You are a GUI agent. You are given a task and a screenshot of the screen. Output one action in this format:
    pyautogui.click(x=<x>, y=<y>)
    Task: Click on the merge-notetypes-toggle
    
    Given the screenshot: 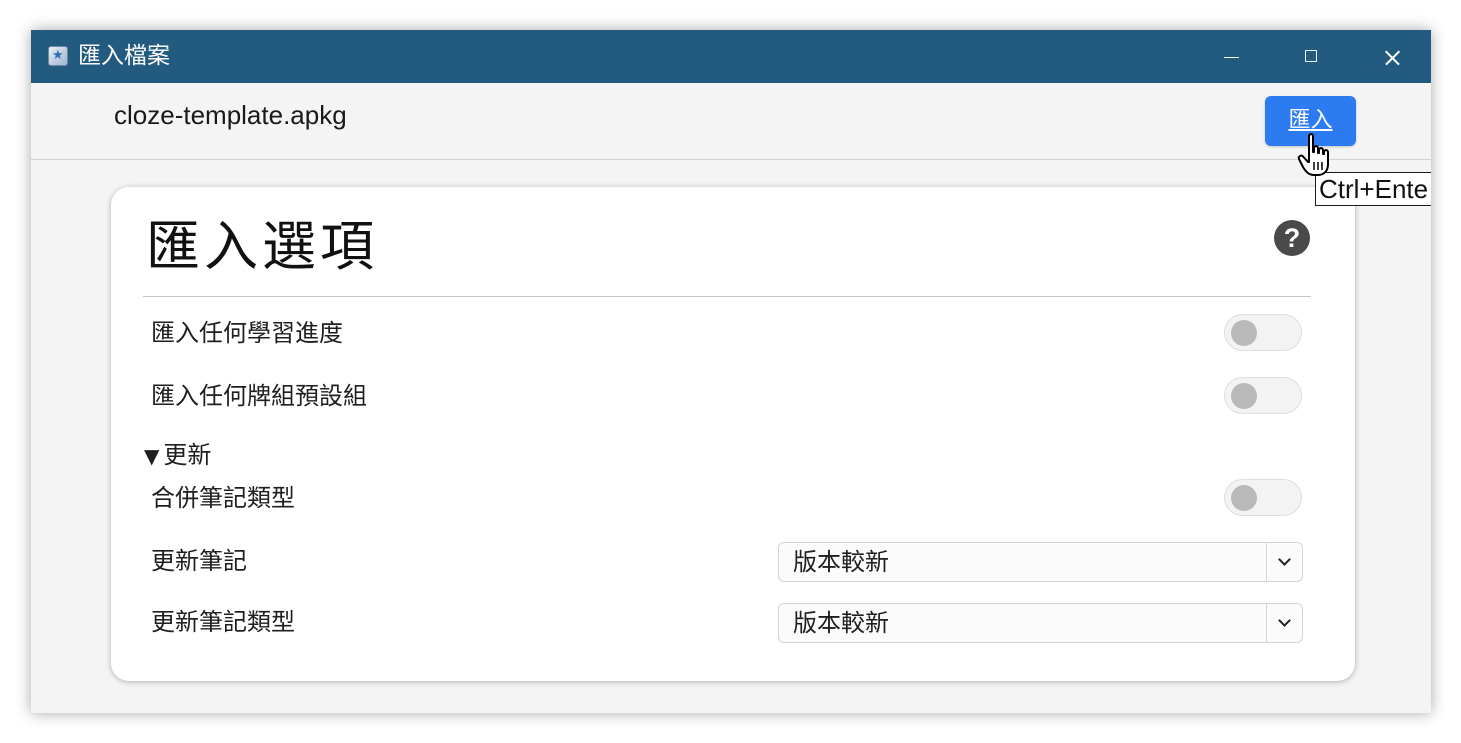 What is the action you would take?
    pyautogui.click(x=1263, y=497)
    